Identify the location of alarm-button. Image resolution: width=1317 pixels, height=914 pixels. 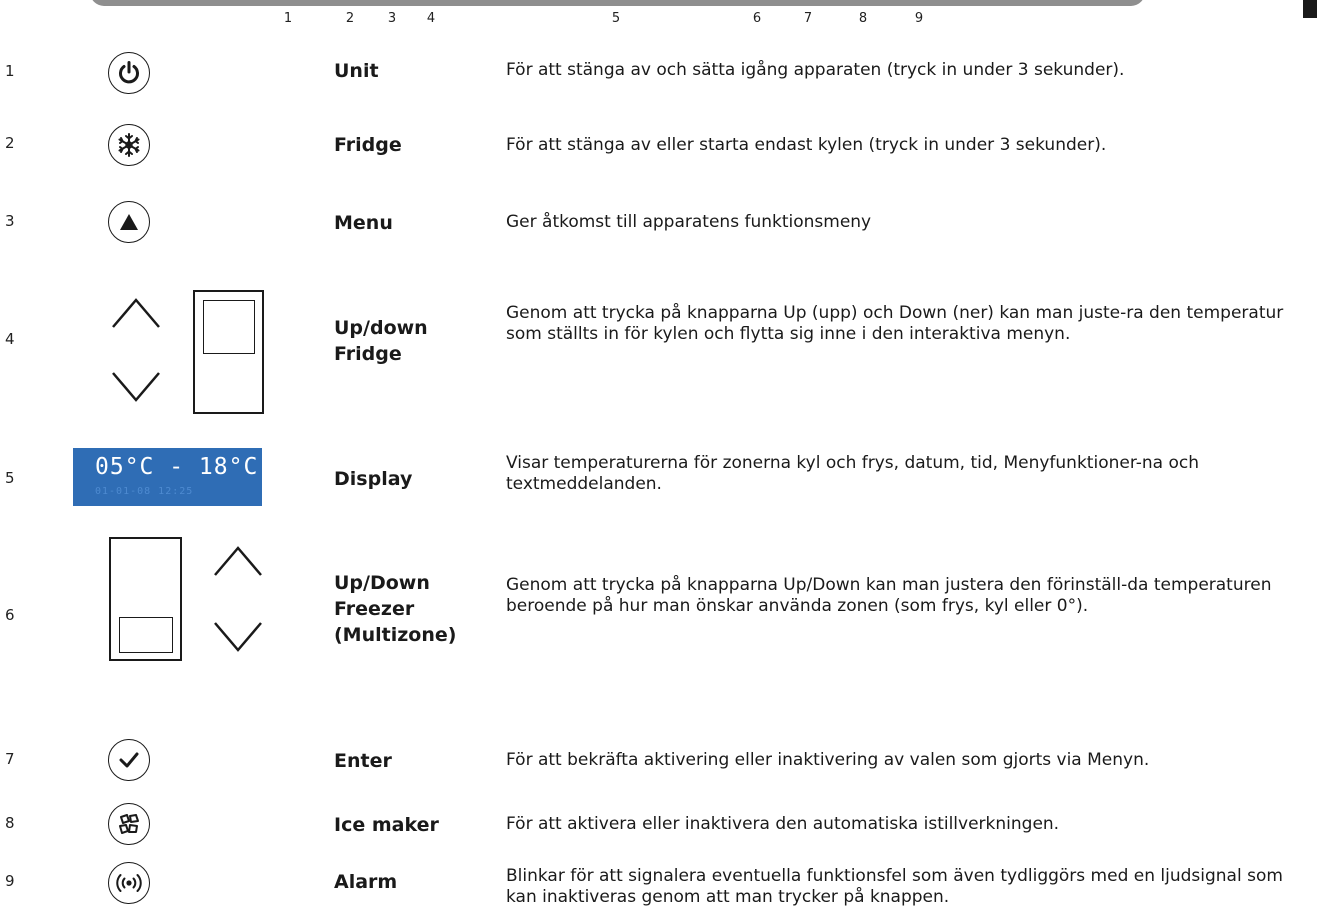
(129, 883).